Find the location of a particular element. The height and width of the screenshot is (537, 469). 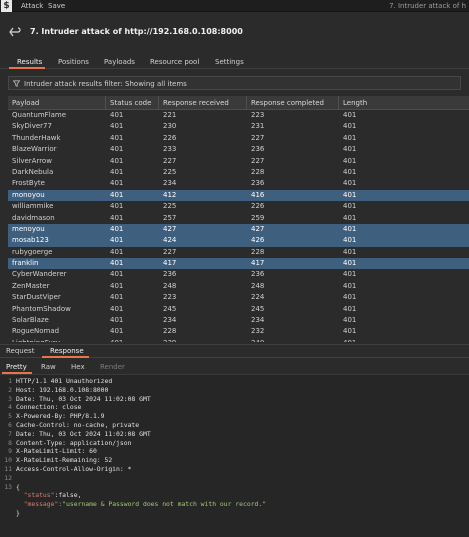

table-row: franklin 401 417 417 401 is located at coordinates (238, 264).